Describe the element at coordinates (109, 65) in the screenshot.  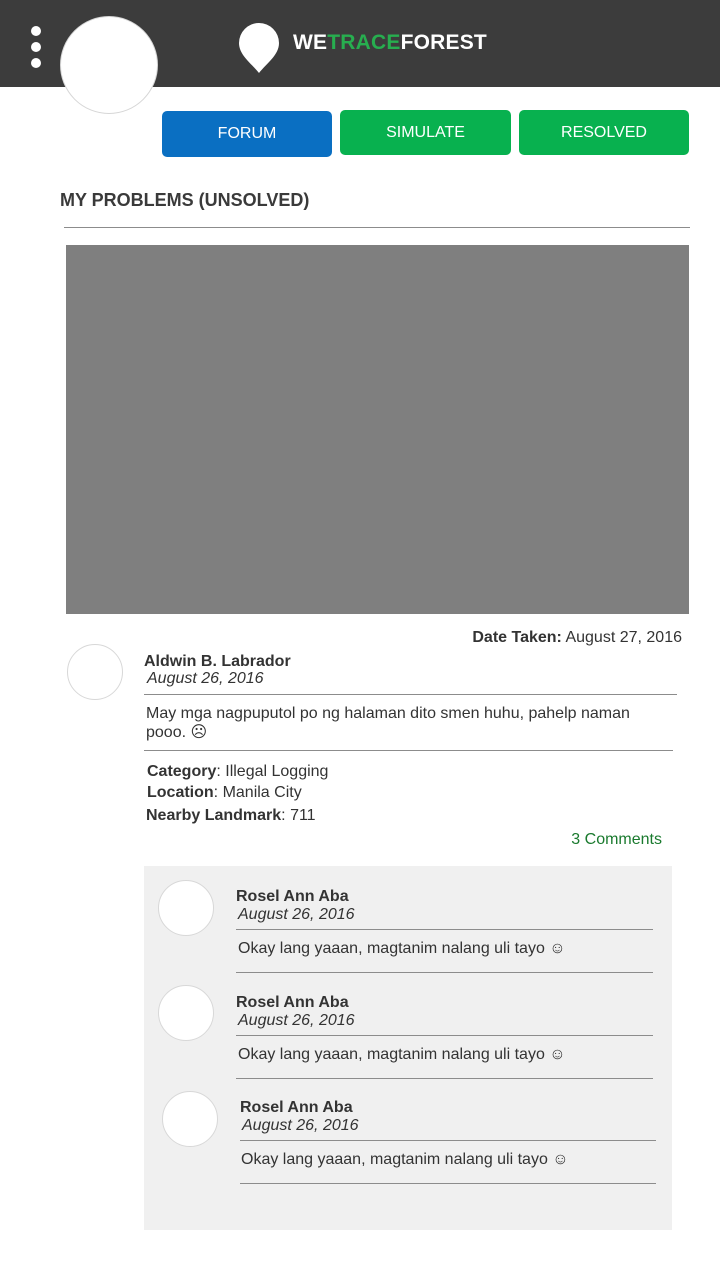
I see `user-avatar` at that location.